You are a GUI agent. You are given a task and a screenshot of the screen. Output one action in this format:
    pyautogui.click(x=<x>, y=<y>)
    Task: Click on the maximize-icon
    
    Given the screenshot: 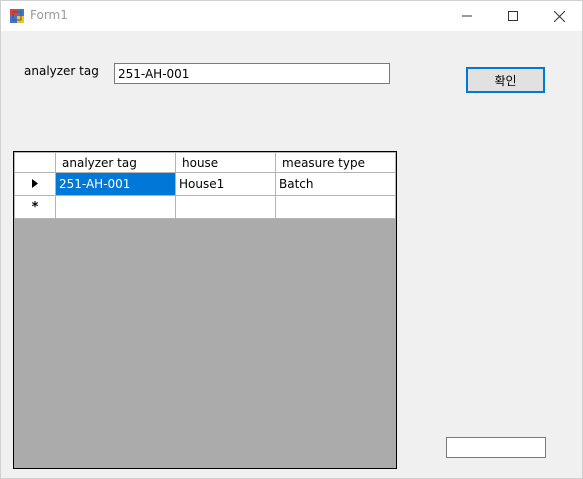 What is the action you would take?
    pyautogui.click(x=513, y=16)
    